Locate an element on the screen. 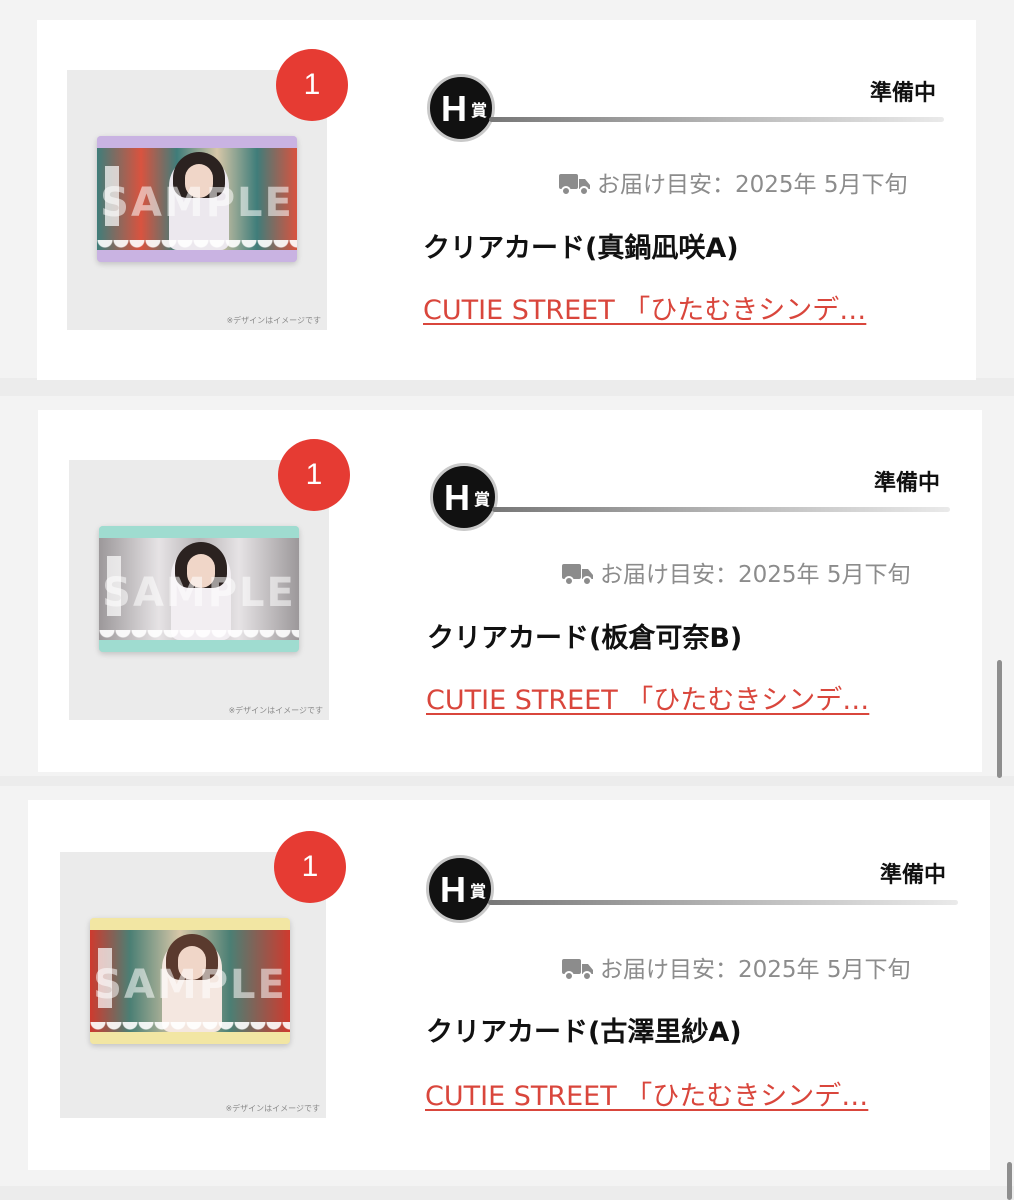 The height and width of the screenshot is (1200, 1014). product-name: クリアカード(板倉可奈B) is located at coordinates (585, 638).